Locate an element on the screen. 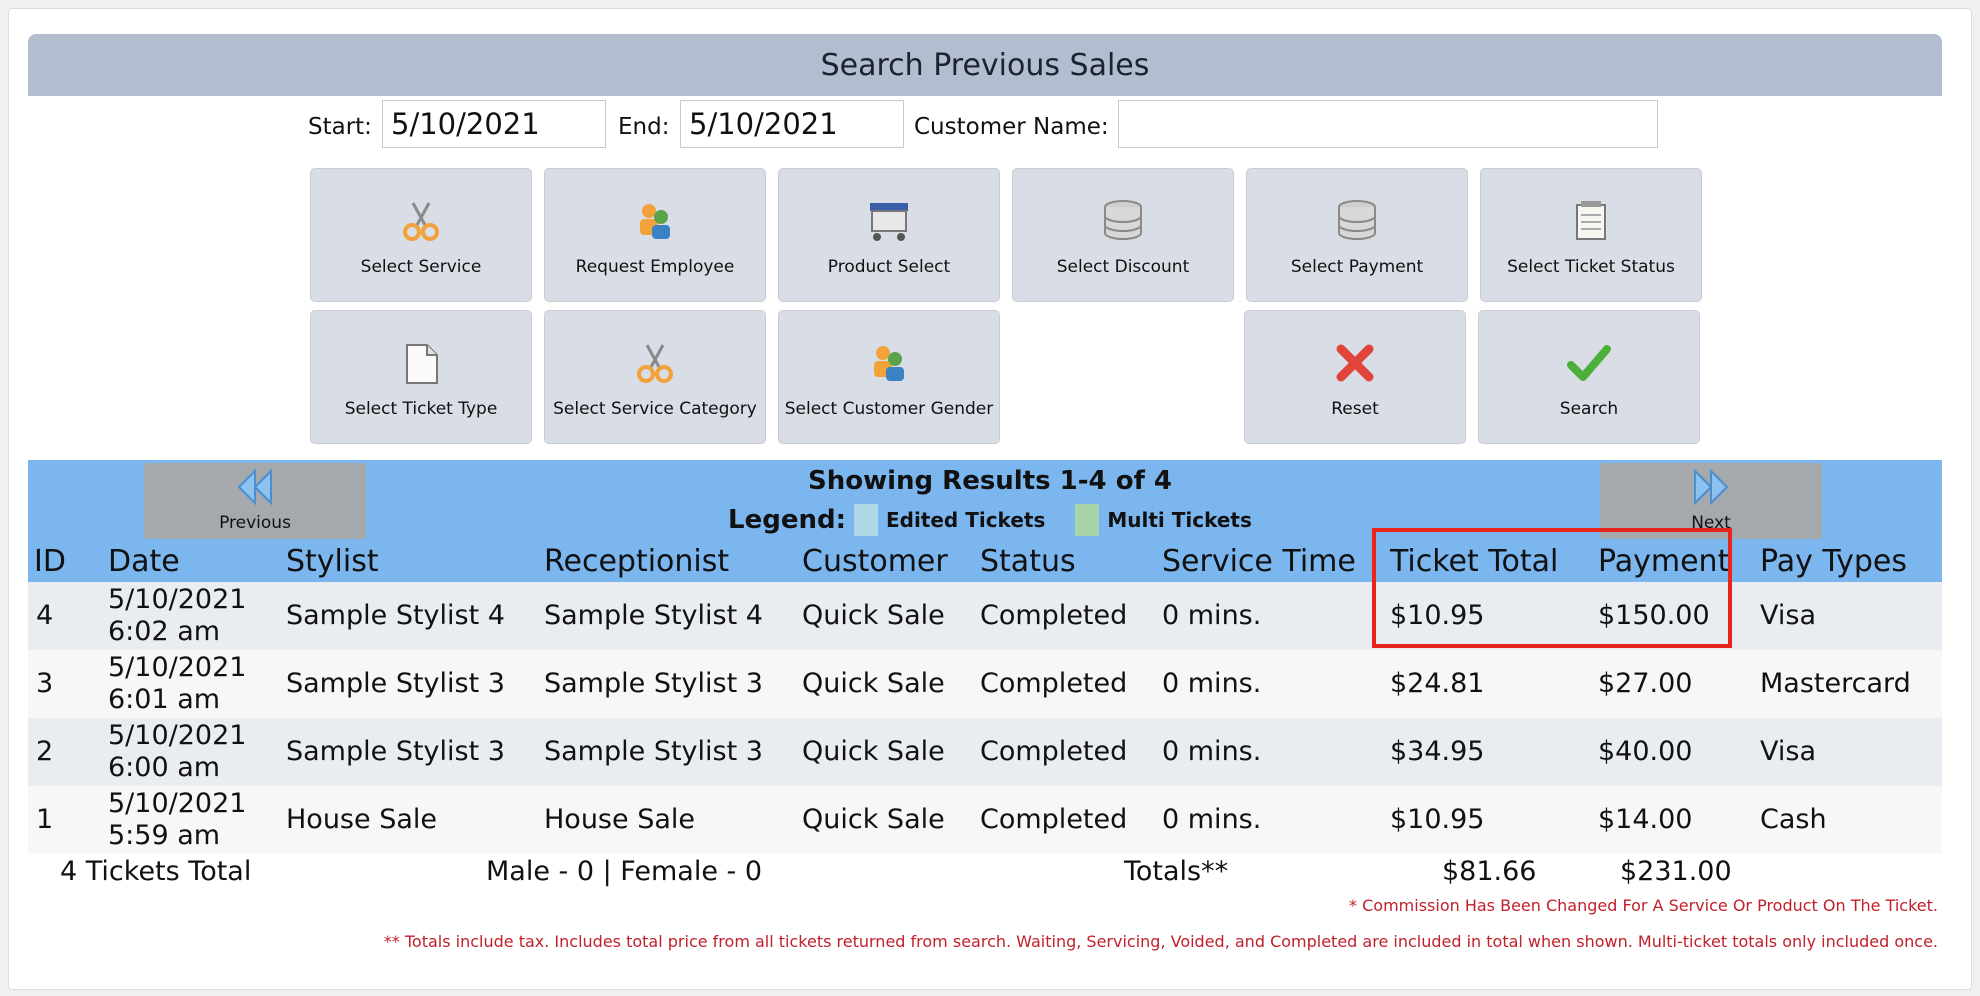 The image size is (1980, 996). column-header-date: Date is located at coordinates (144, 561).